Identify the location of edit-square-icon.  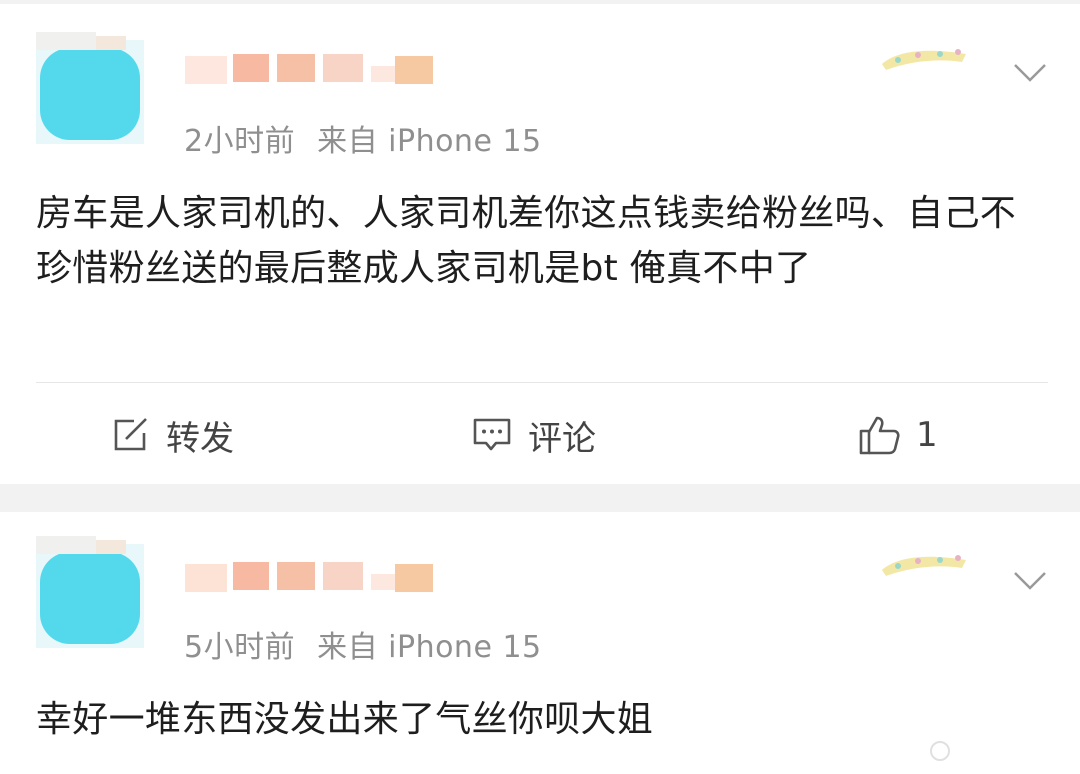
(130, 434).